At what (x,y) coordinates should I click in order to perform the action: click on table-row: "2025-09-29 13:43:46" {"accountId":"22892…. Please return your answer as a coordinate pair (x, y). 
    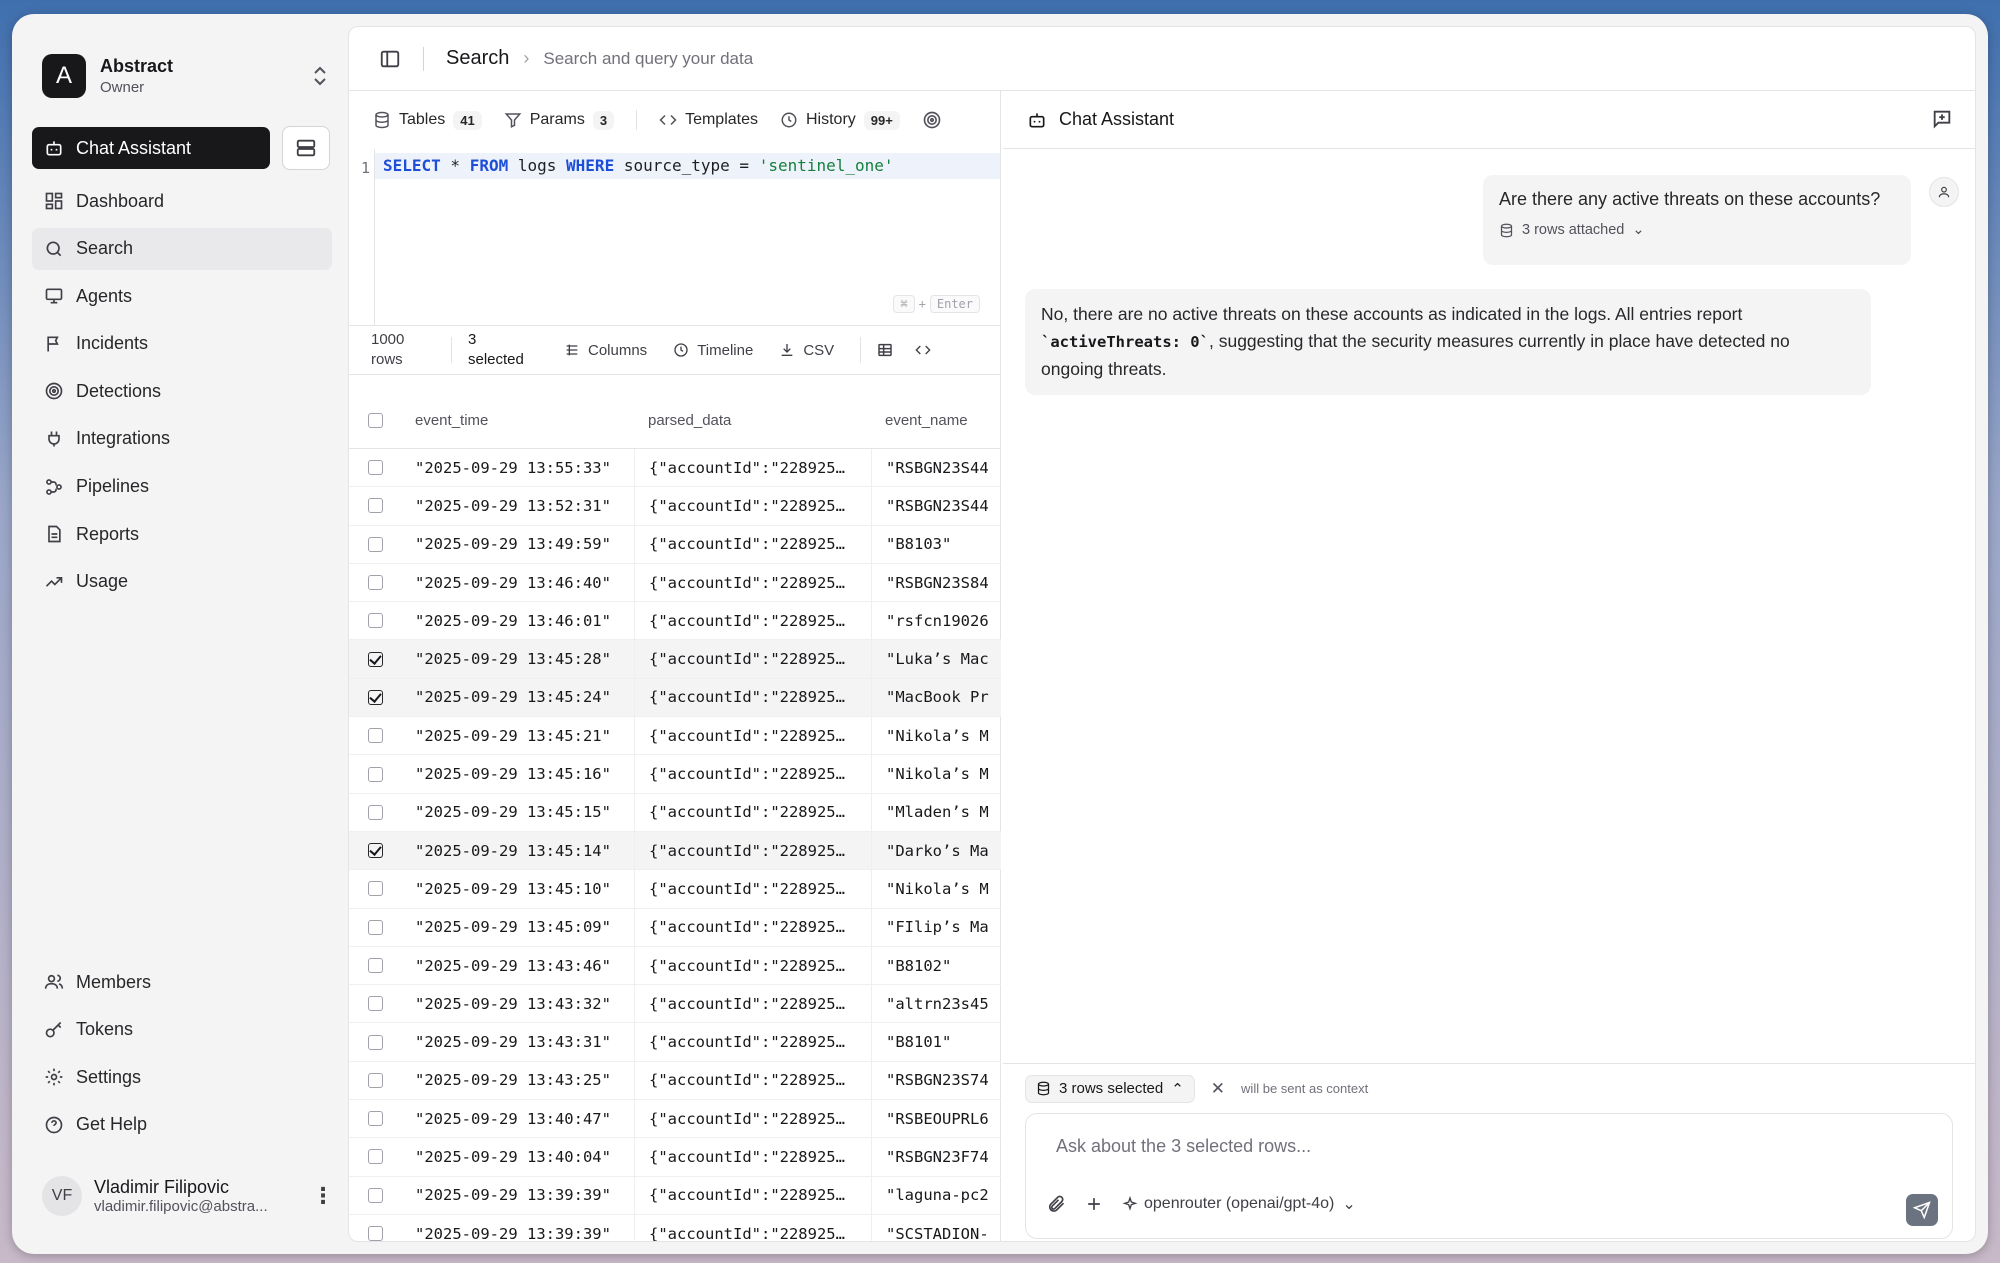
    Looking at the image, I should click on (675, 966).